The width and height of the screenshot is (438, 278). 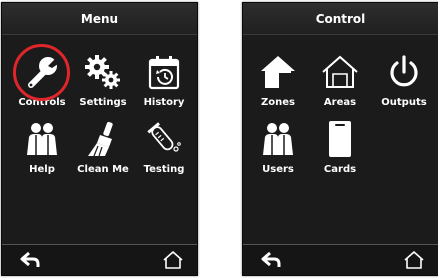 I want to click on users-label: Users, so click(x=278, y=169).